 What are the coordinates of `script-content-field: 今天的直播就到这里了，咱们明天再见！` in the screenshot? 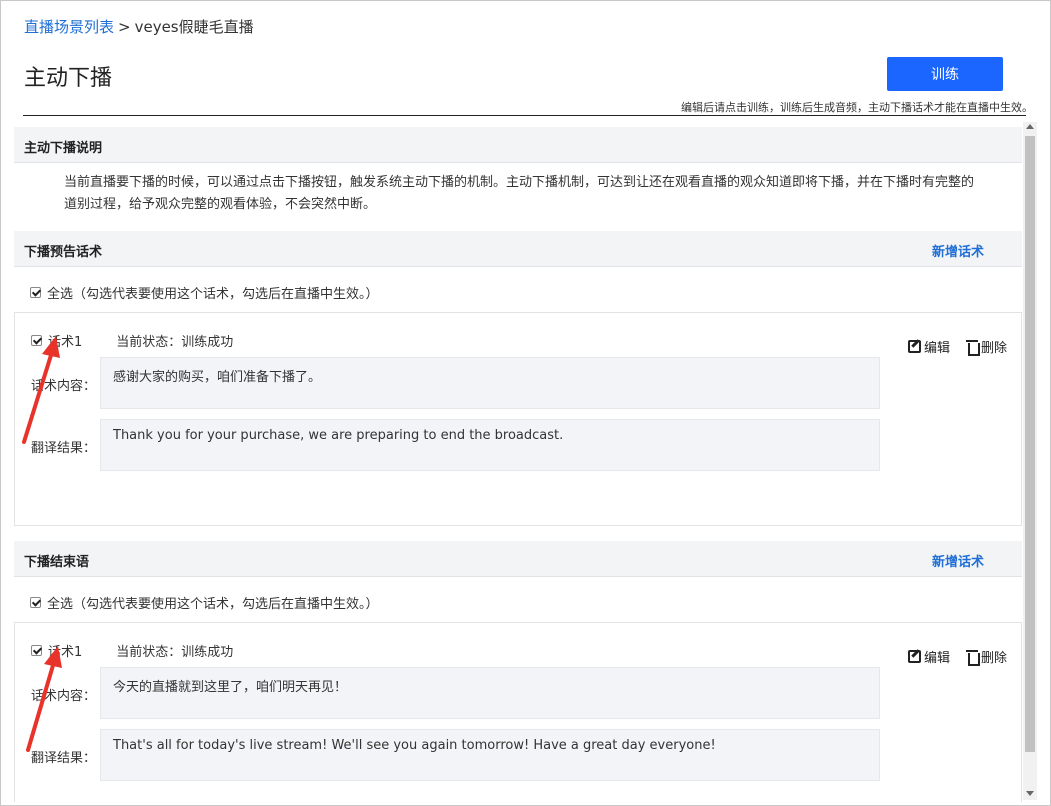 It's located at (490, 693).